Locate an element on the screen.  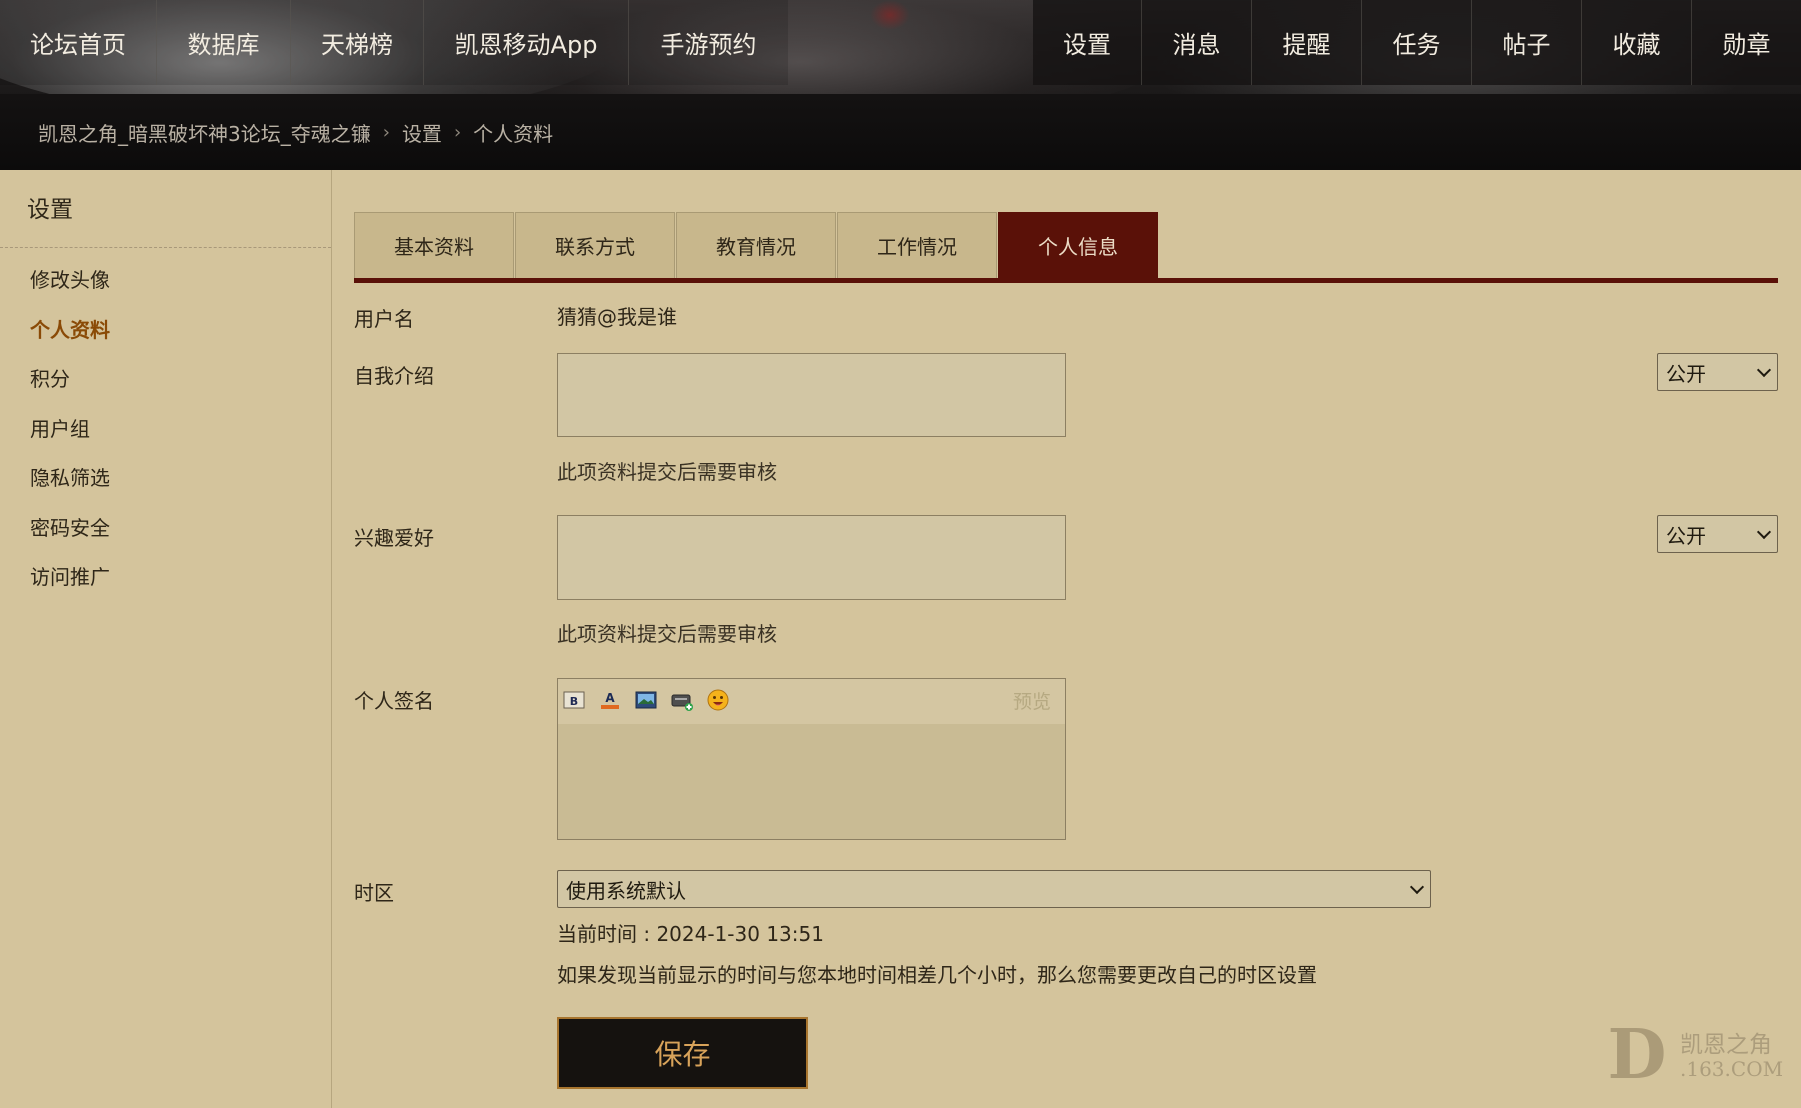
bold-icon: B is located at coordinates (574, 700).